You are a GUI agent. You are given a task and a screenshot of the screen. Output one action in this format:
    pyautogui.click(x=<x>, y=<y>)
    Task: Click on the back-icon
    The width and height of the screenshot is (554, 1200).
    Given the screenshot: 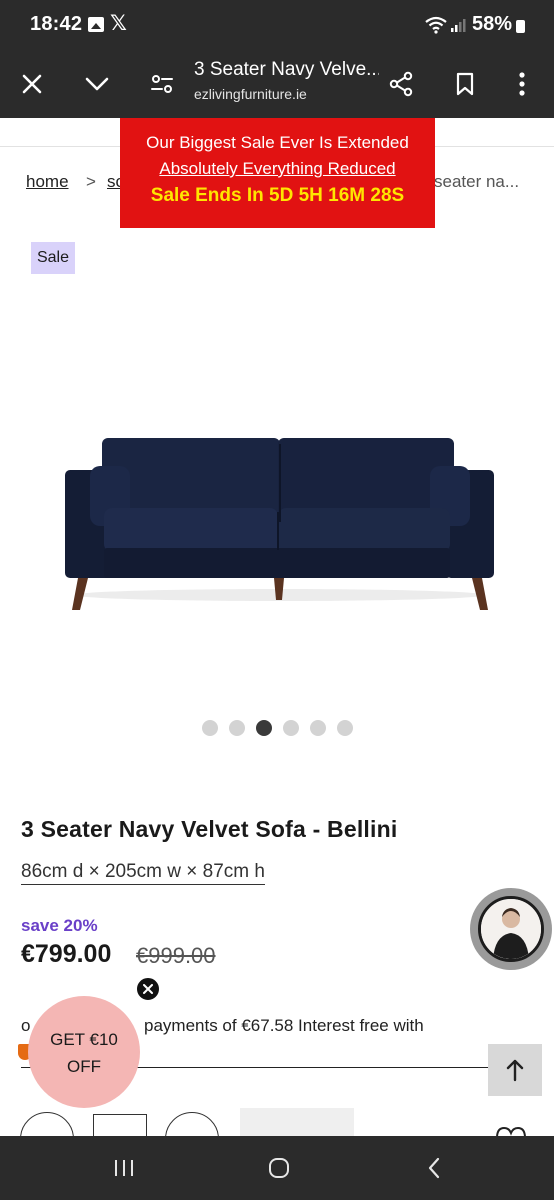 What is the action you would take?
    pyautogui.click(x=434, y=1168)
    